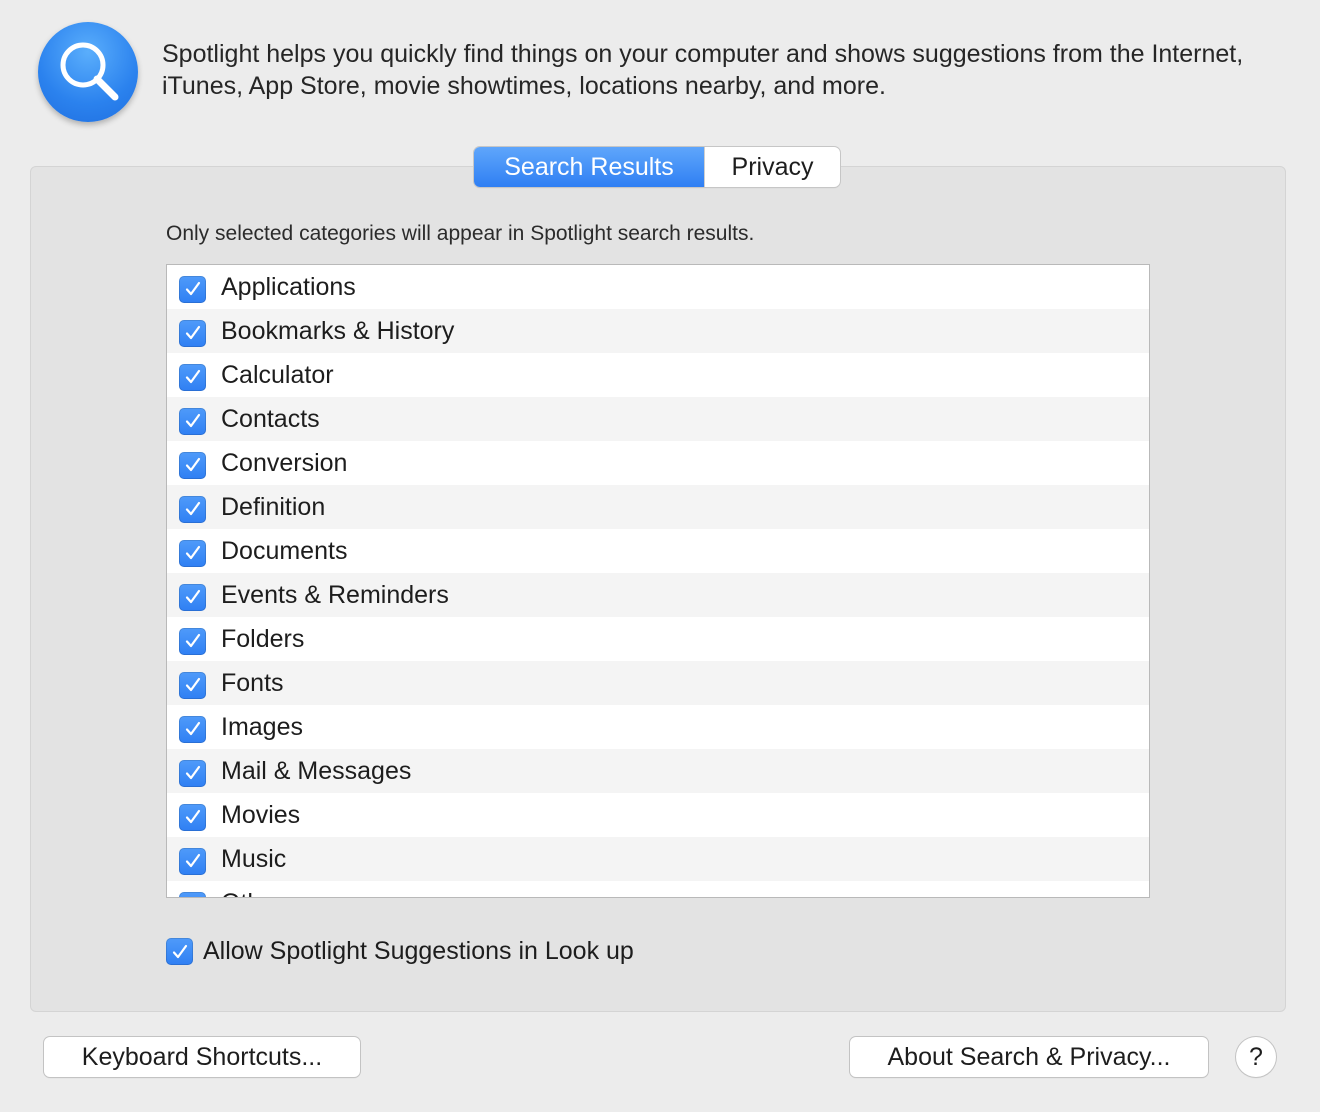 This screenshot has width=1320, height=1112. I want to click on allow-suggestions-option: Allow Spotlight Suggestions in Look up, so click(400, 951).